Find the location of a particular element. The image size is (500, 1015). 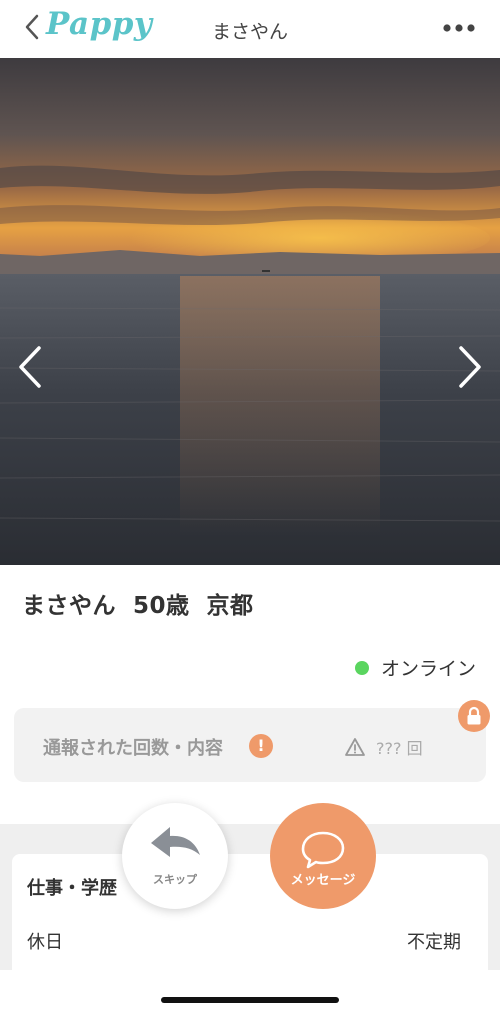

lock-icon is located at coordinates (474, 715).